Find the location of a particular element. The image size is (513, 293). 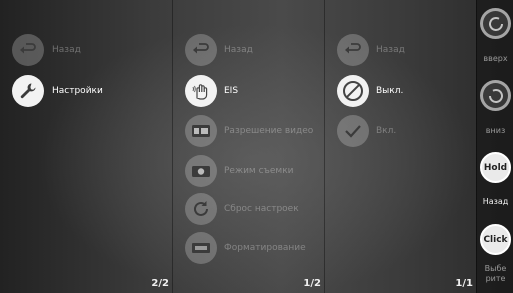

wrench-icon is located at coordinates (28, 91).